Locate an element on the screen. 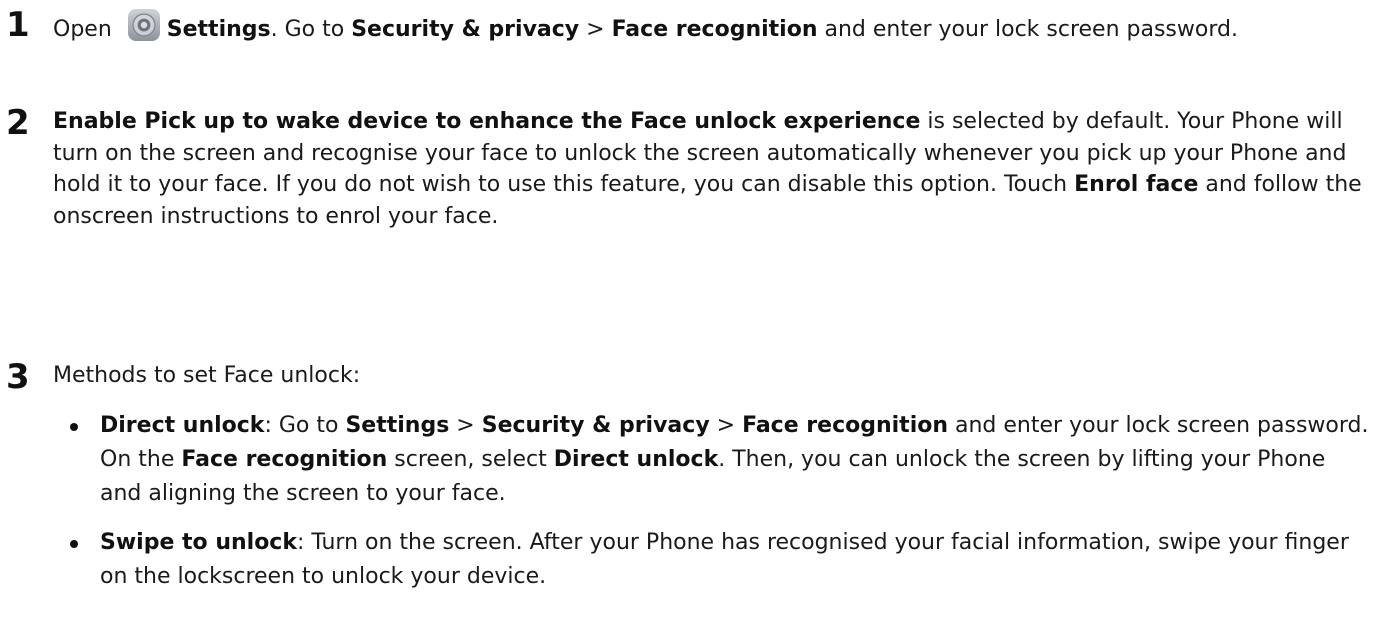 The height and width of the screenshot is (632, 1388). text-run: . Go to is located at coordinates (311, 29).